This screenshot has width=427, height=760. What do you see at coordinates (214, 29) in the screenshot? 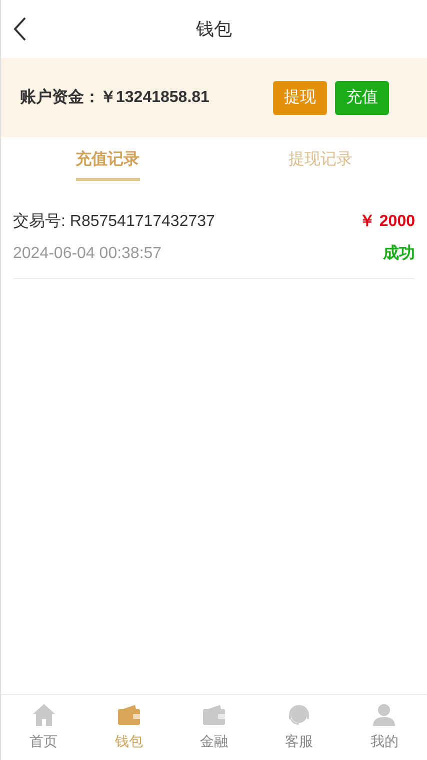
I see `page-title: 钱包` at bounding box center [214, 29].